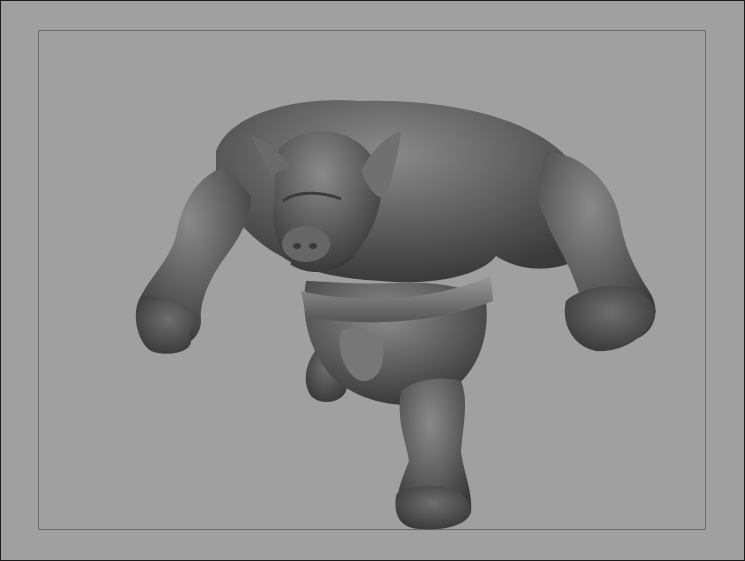 This screenshot has height=561, width=745. Describe the element at coordinates (313, 246) in the screenshot. I see `nostril-right` at that location.